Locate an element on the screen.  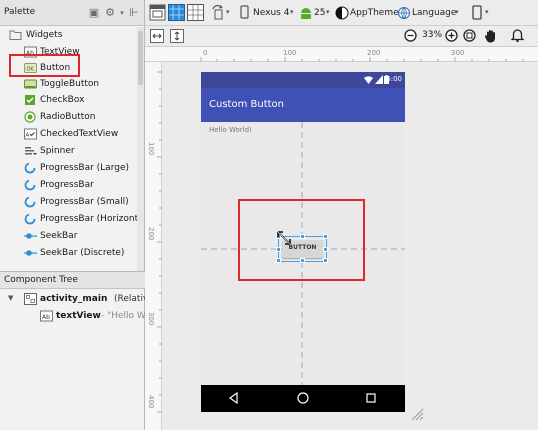
device-selector: Nexus 4 is located at coordinates (271, 17).